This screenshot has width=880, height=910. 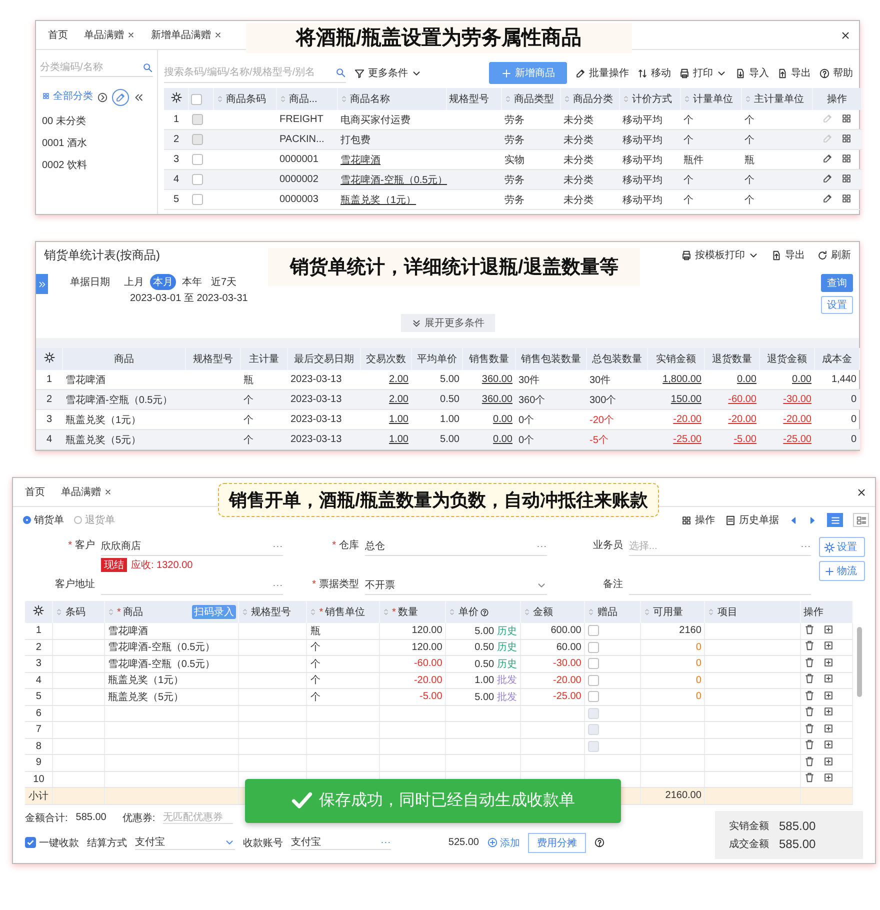 I want to click on search-field: 搜索条码/编码/名称/规格型号/别名, so click(x=249, y=72).